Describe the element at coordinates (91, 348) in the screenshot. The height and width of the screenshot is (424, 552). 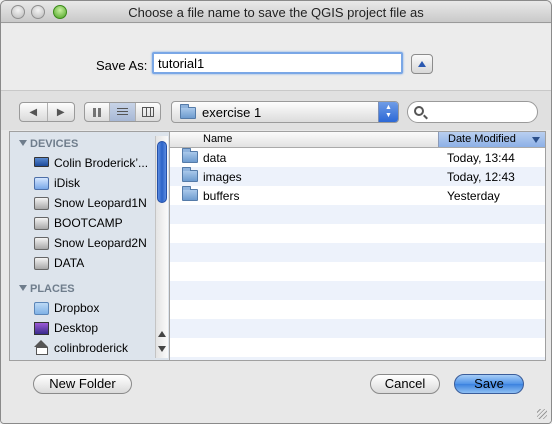
I see `sidebar-item-label: colinbroderick` at that location.